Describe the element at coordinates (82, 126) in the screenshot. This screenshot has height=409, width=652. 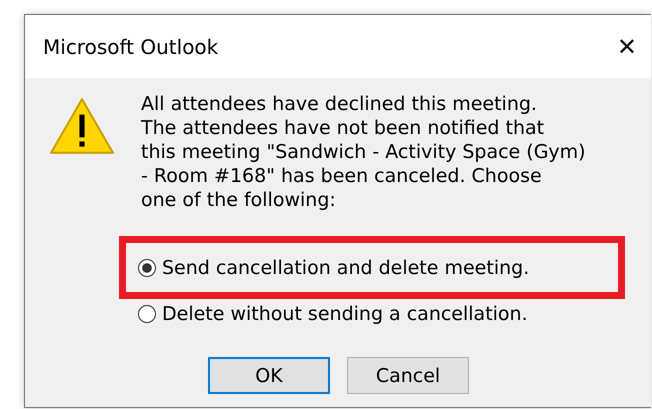
I see `warning-icon` at that location.